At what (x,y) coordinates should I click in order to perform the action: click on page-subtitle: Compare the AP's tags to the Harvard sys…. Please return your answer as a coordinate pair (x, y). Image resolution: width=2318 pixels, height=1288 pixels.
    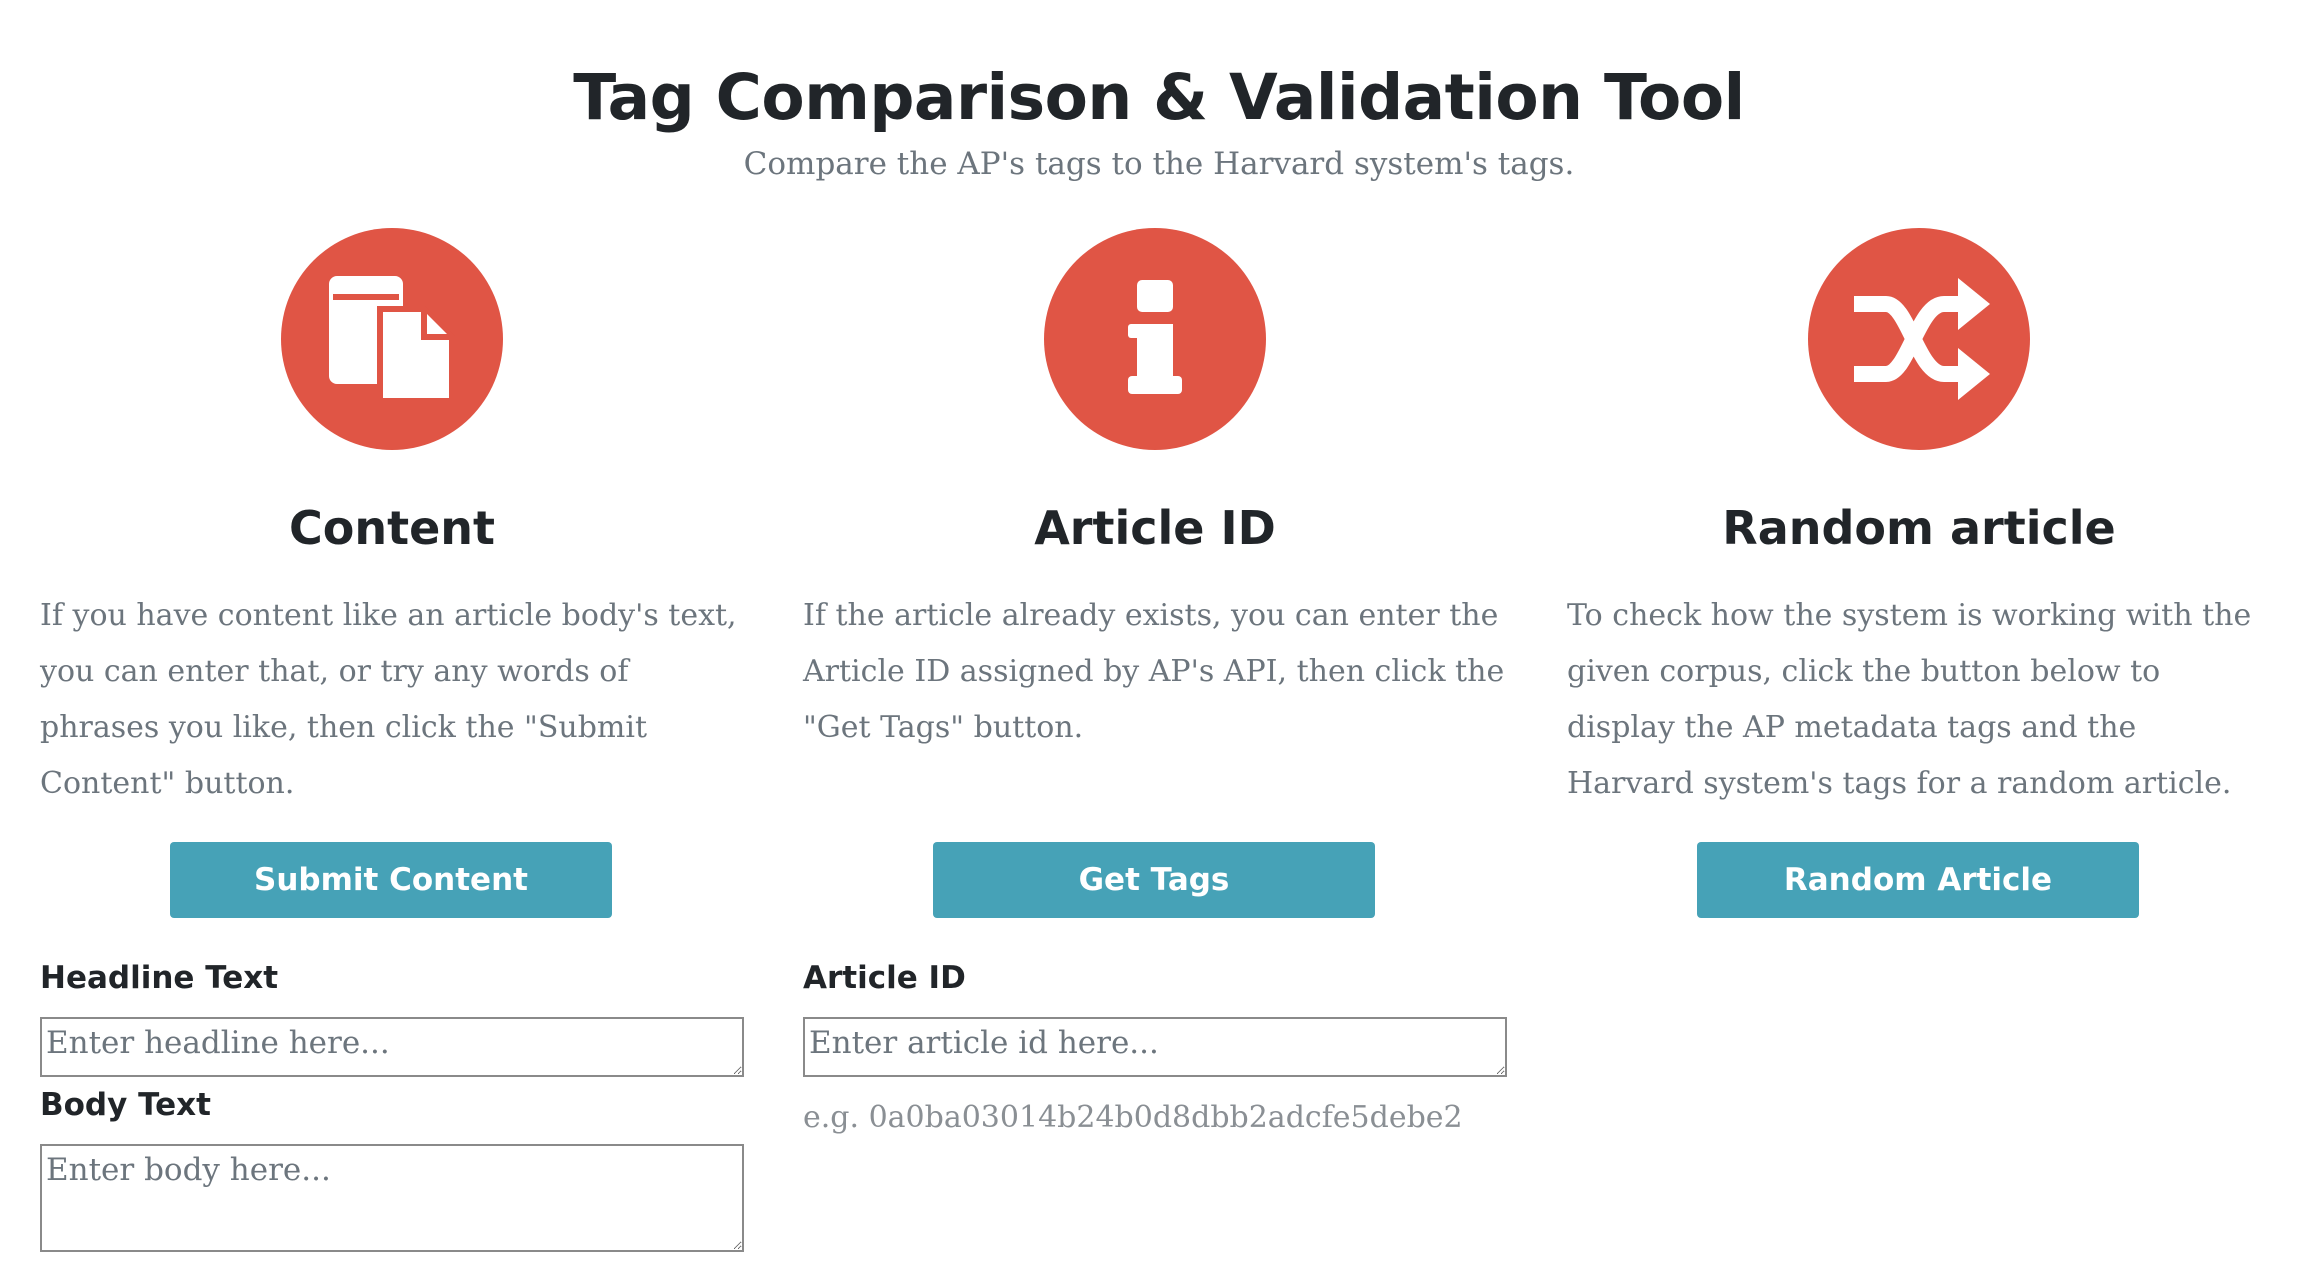
    Looking at the image, I should click on (1159, 164).